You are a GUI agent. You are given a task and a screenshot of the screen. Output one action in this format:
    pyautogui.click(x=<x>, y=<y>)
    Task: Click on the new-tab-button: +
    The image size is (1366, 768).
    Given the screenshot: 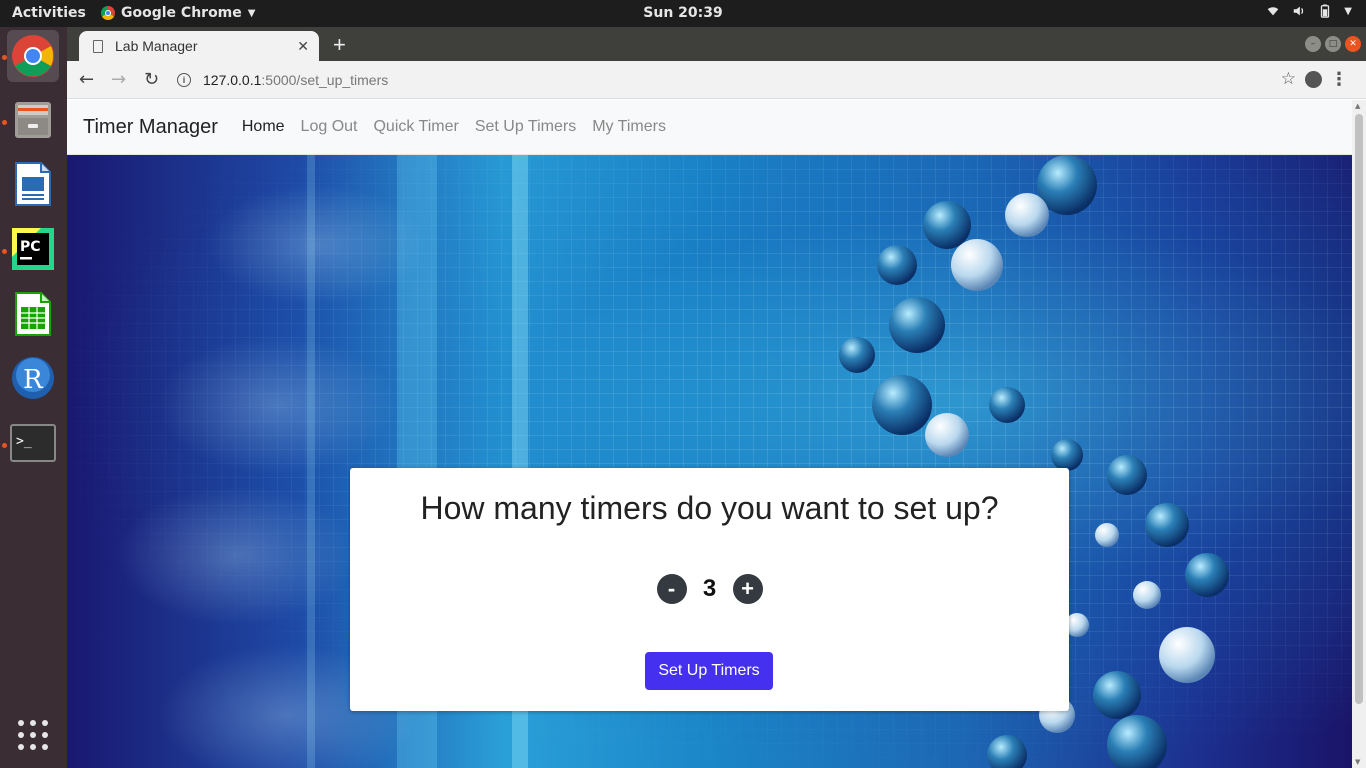 What is the action you would take?
    pyautogui.click(x=339, y=45)
    